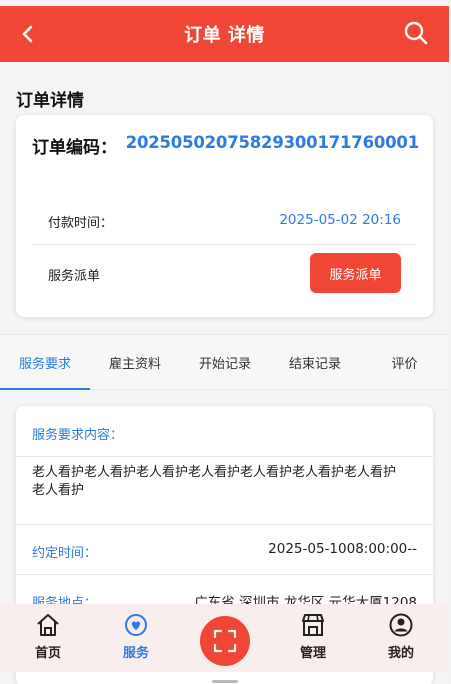  Describe the element at coordinates (342, 549) in the screenshot. I see `time-value: 2025-05-1008:00:00--` at that location.